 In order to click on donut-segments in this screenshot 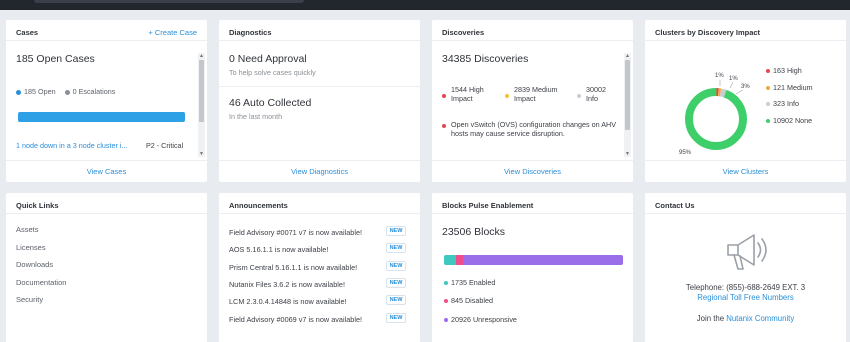, I will do `click(716, 119)`.